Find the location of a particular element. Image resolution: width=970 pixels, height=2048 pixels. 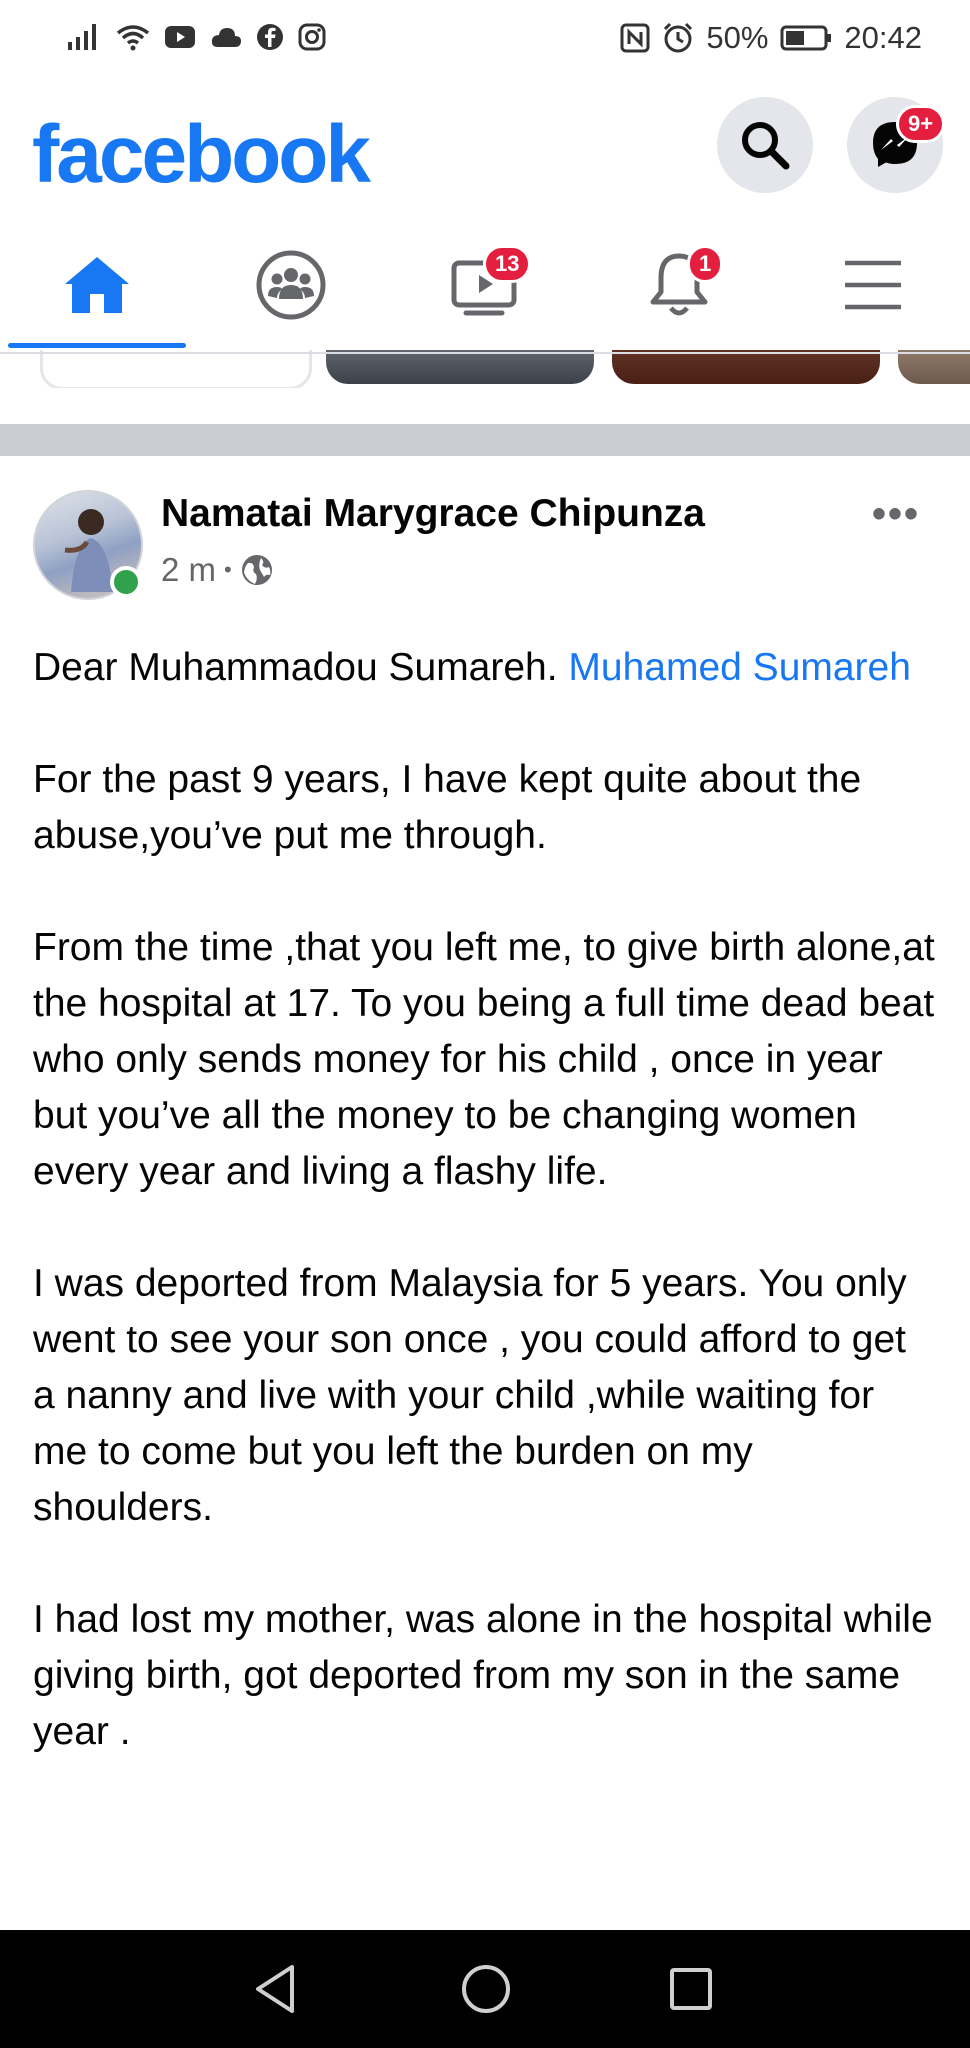

globe-icon is located at coordinates (256, 570).